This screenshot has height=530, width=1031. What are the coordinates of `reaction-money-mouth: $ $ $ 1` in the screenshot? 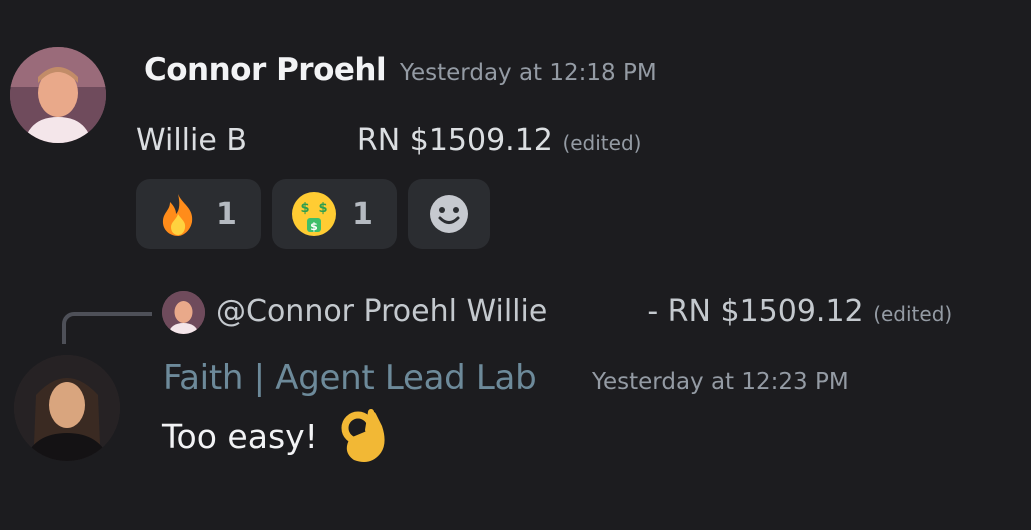 It's located at (334, 214).